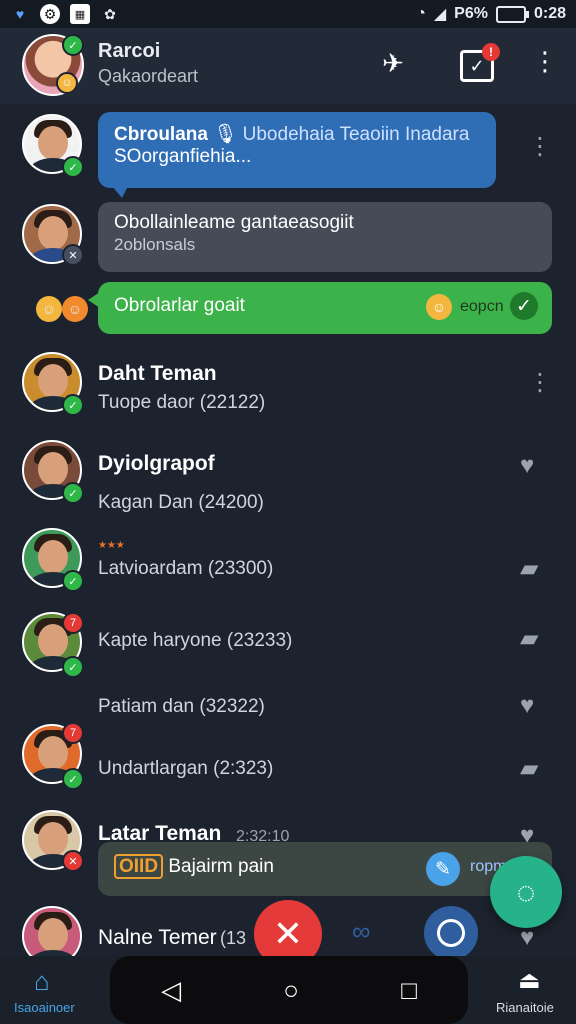  What do you see at coordinates (181, 502) in the screenshot?
I see `contact-sub: Kagan Dan (24200)` at bounding box center [181, 502].